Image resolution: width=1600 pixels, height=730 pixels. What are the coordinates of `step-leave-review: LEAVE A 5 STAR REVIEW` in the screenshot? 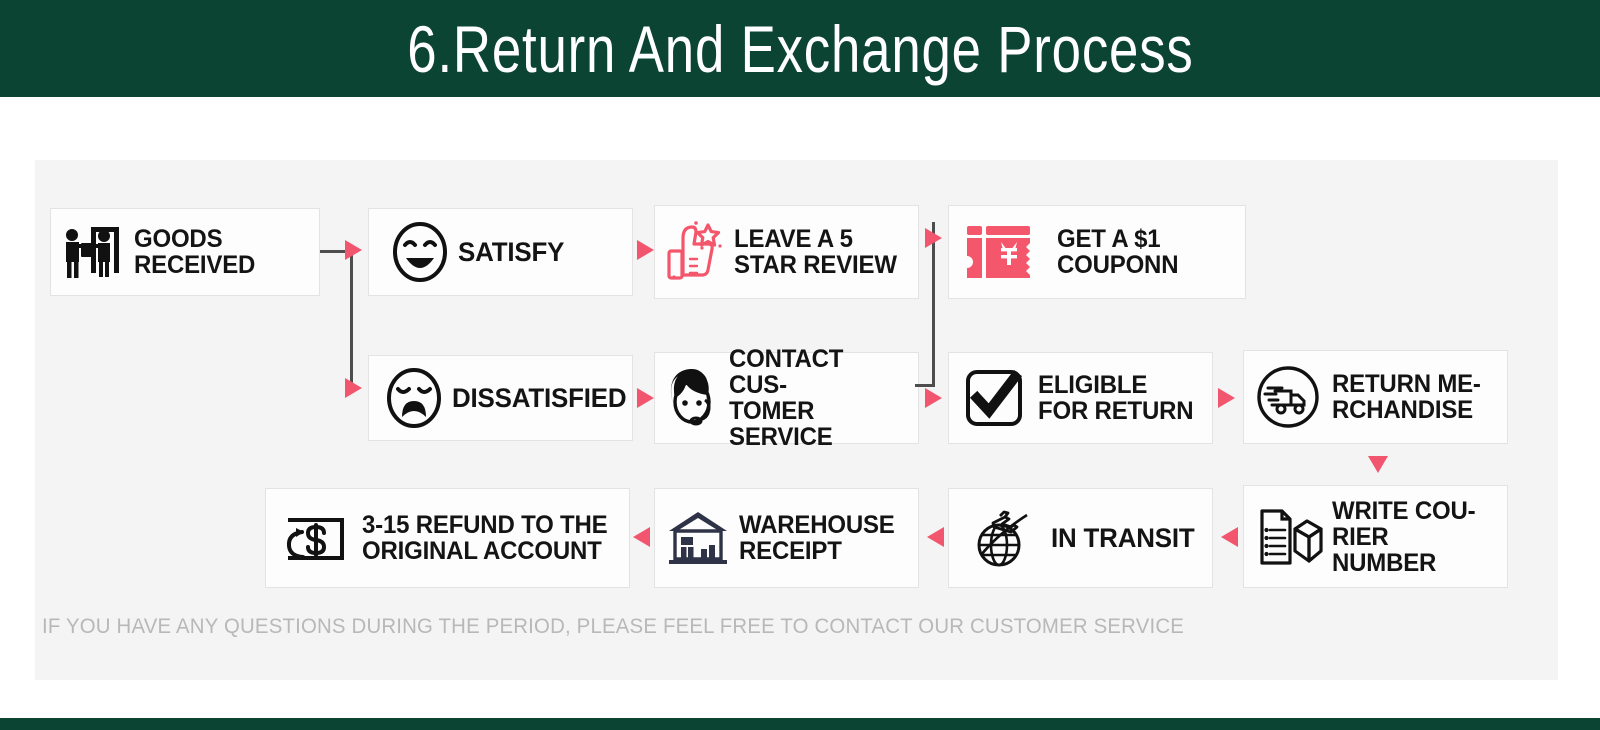 It's located at (786, 252).